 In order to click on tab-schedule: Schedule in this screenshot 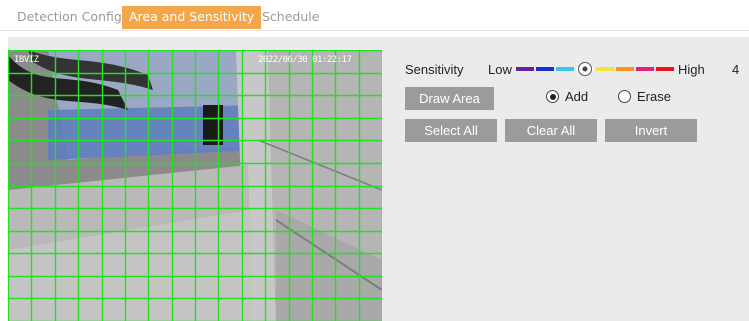, I will do `click(290, 17)`.